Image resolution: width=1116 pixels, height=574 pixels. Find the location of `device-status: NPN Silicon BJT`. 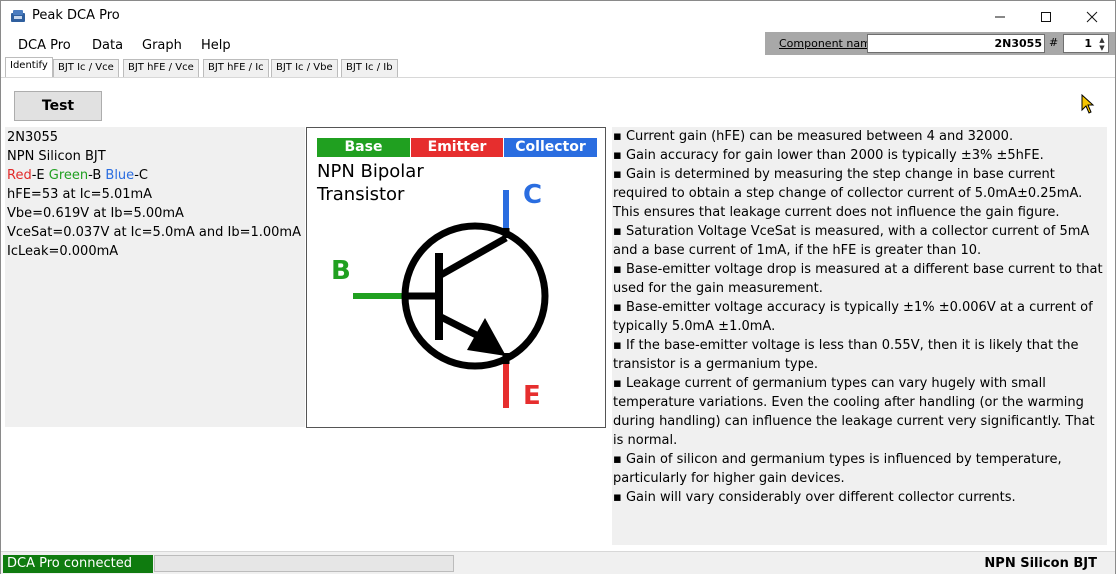

device-status: NPN Silicon BJT is located at coordinates (1040, 563).